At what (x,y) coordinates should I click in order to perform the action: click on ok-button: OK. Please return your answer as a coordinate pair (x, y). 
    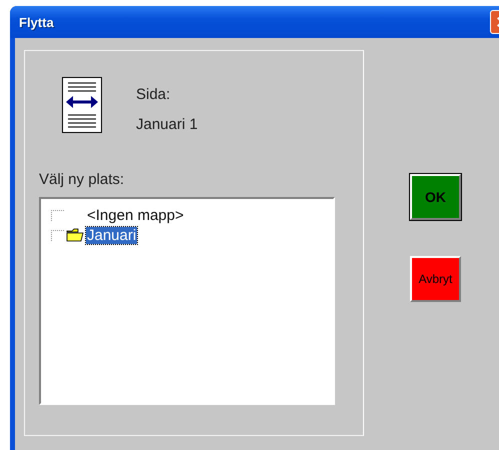
    Looking at the image, I should click on (435, 197).